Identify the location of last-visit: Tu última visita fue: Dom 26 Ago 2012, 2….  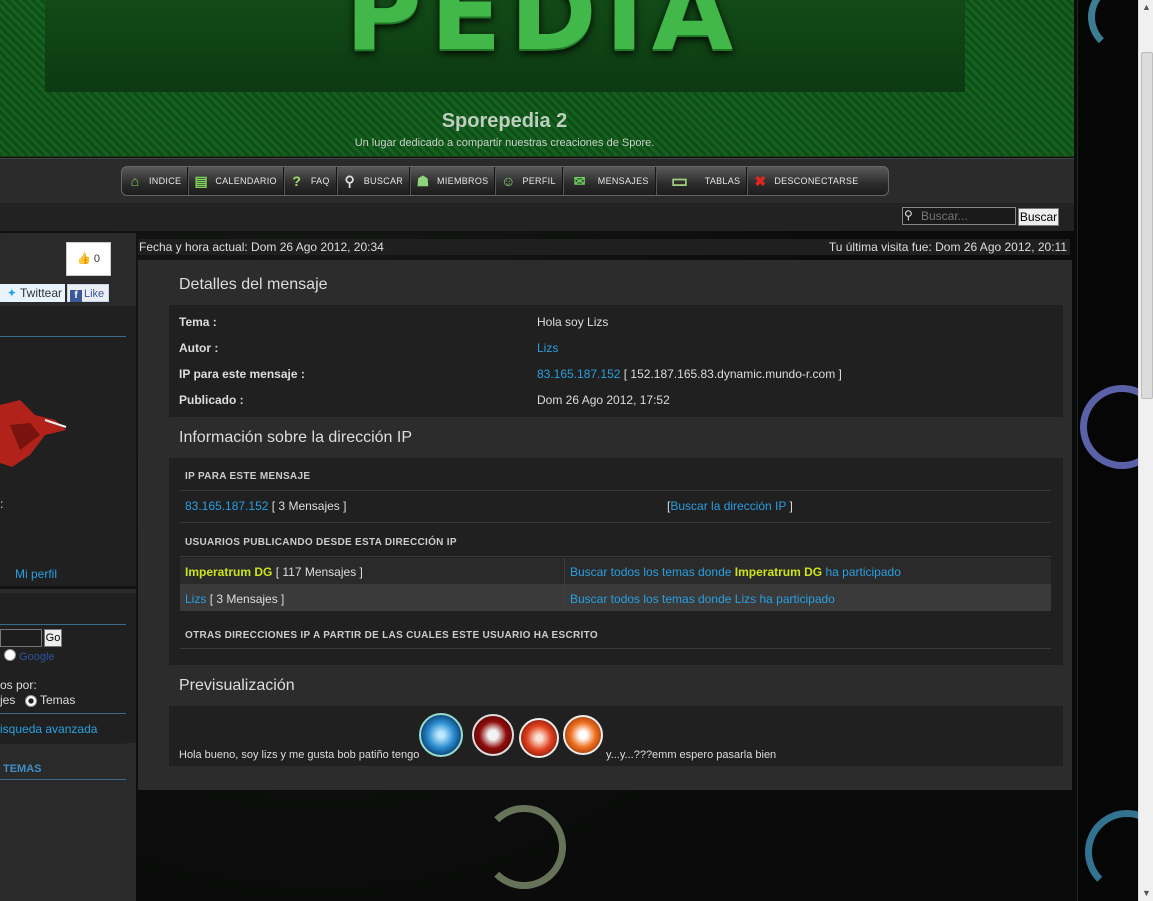
(947, 247).